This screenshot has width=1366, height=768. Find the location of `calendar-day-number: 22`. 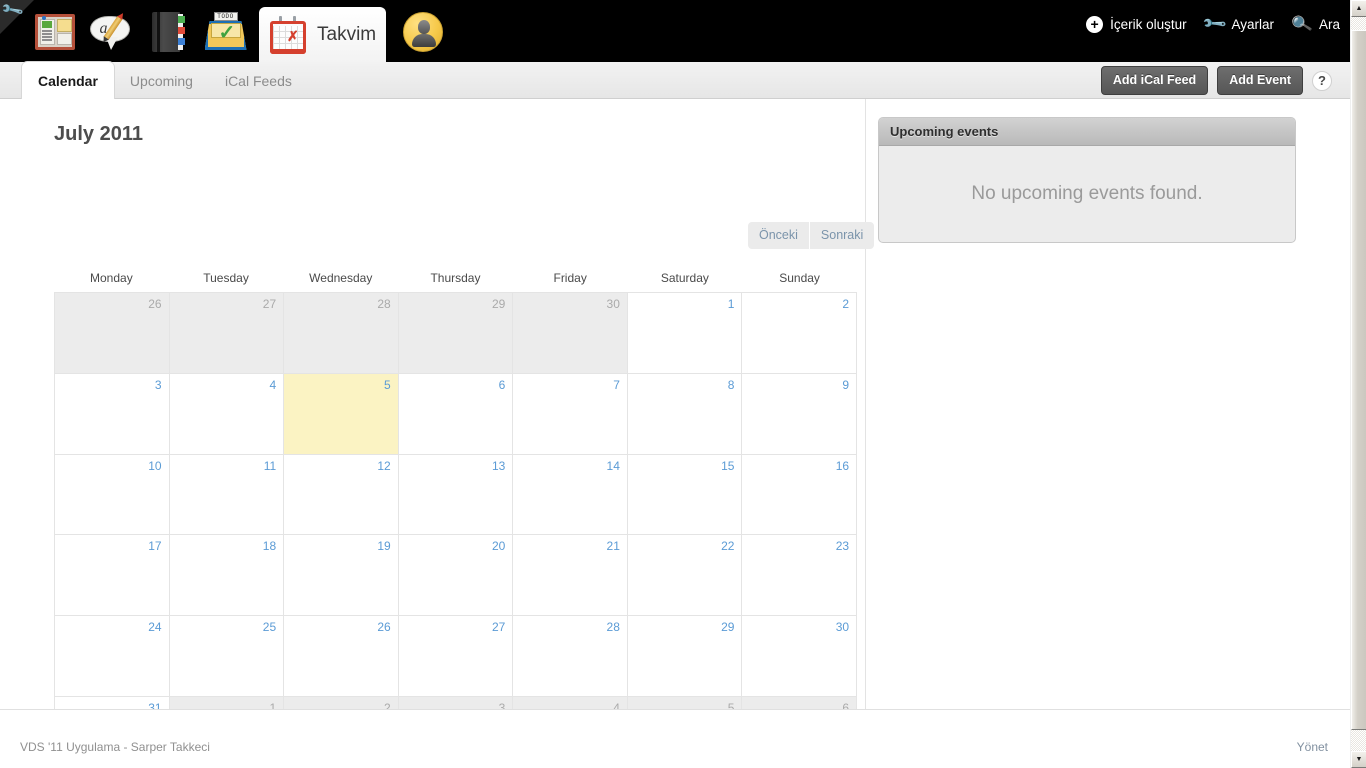

calendar-day-number: 22 is located at coordinates (727, 546).